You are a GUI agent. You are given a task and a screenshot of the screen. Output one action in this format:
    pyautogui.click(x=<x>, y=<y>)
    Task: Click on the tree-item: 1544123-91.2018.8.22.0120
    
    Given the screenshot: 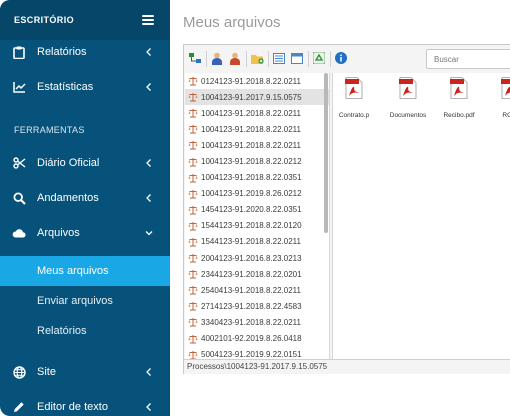 What is the action you would take?
    pyautogui.click(x=257, y=226)
    